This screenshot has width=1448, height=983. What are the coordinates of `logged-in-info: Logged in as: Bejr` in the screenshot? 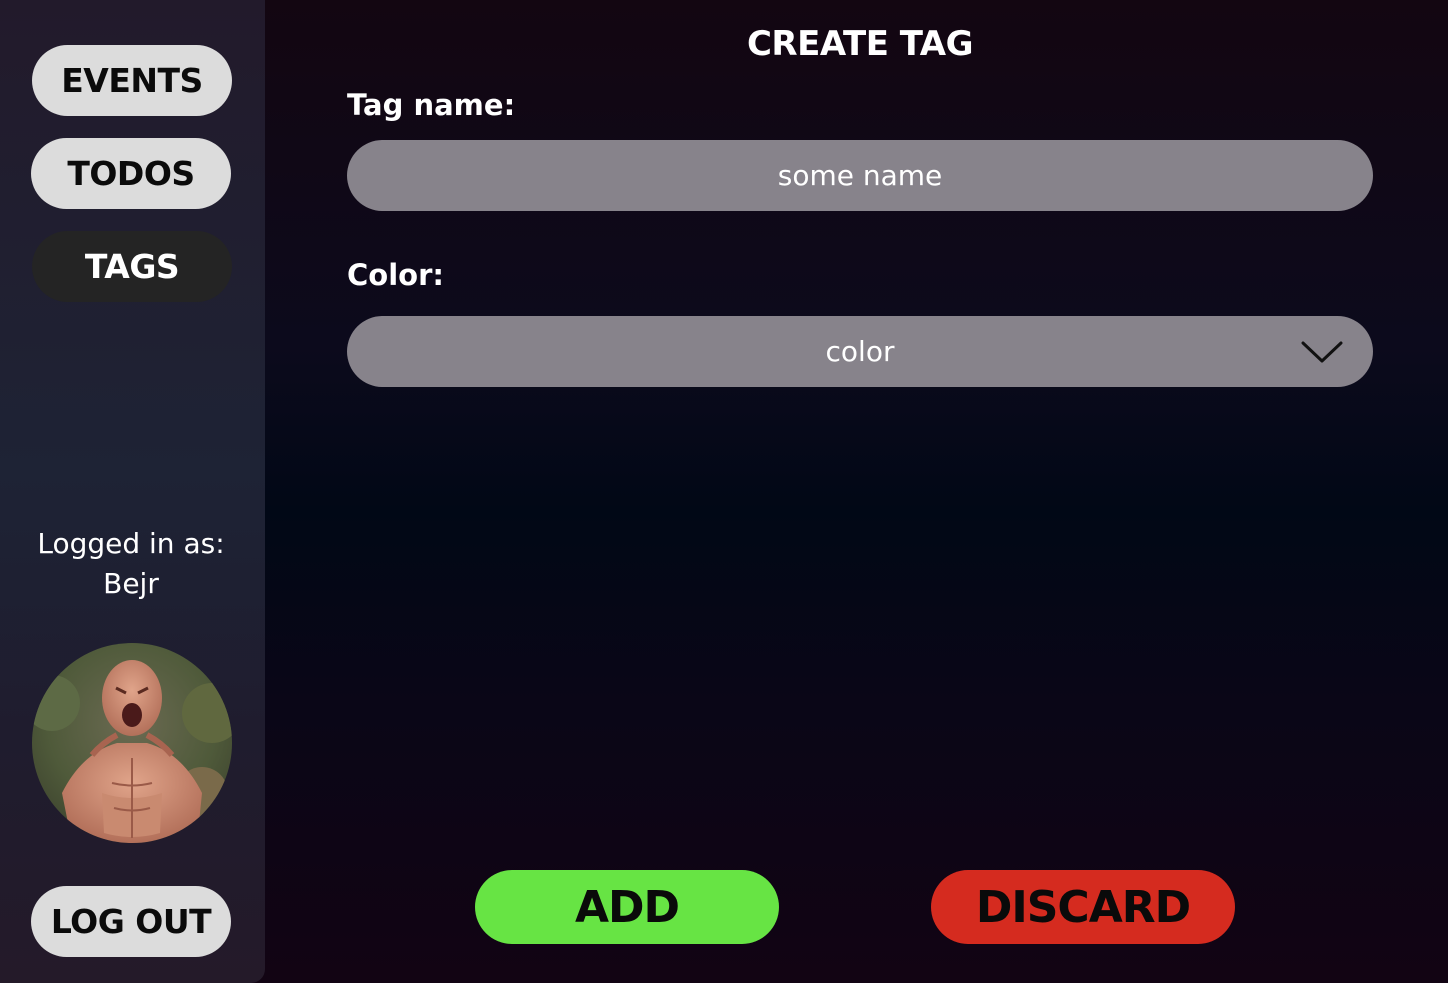 It's located at (131, 564).